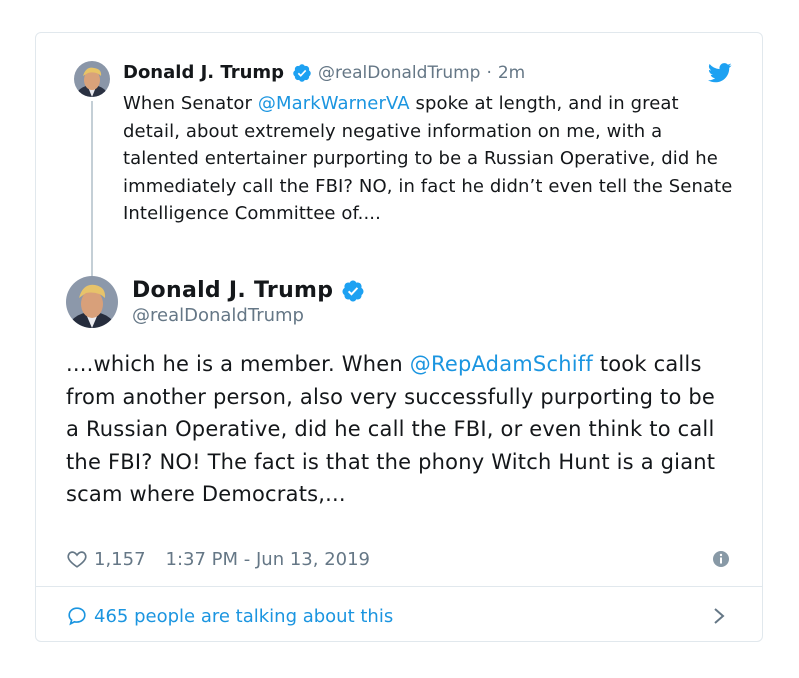 This screenshot has width=799, height=678. I want to click on footer-divider, so click(399, 586).